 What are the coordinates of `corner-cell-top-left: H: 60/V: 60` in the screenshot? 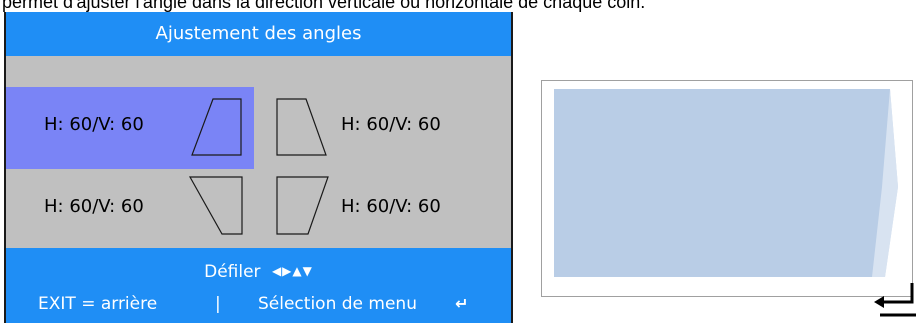 It's located at (130, 128).